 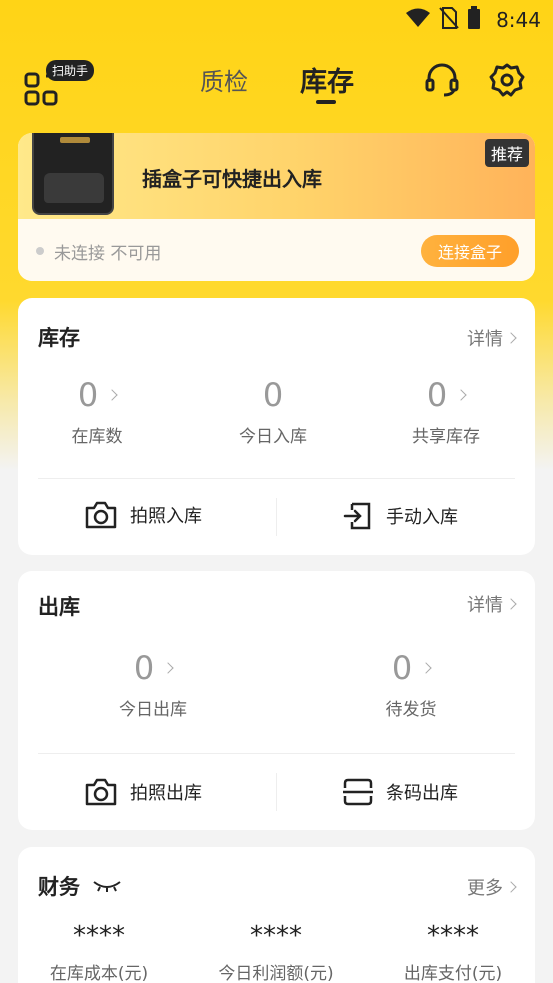 What do you see at coordinates (108, 254) in the screenshot?
I see `connection-status: 未连接 不可用` at bounding box center [108, 254].